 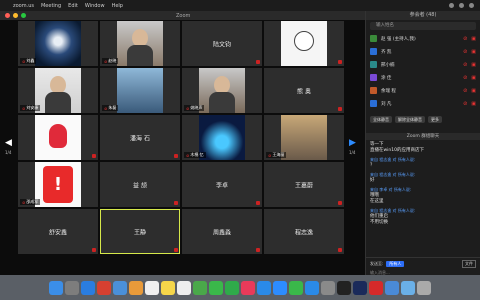 I want to click on video-tile: ⊘ 刘鑫, so click(x=58, y=43).